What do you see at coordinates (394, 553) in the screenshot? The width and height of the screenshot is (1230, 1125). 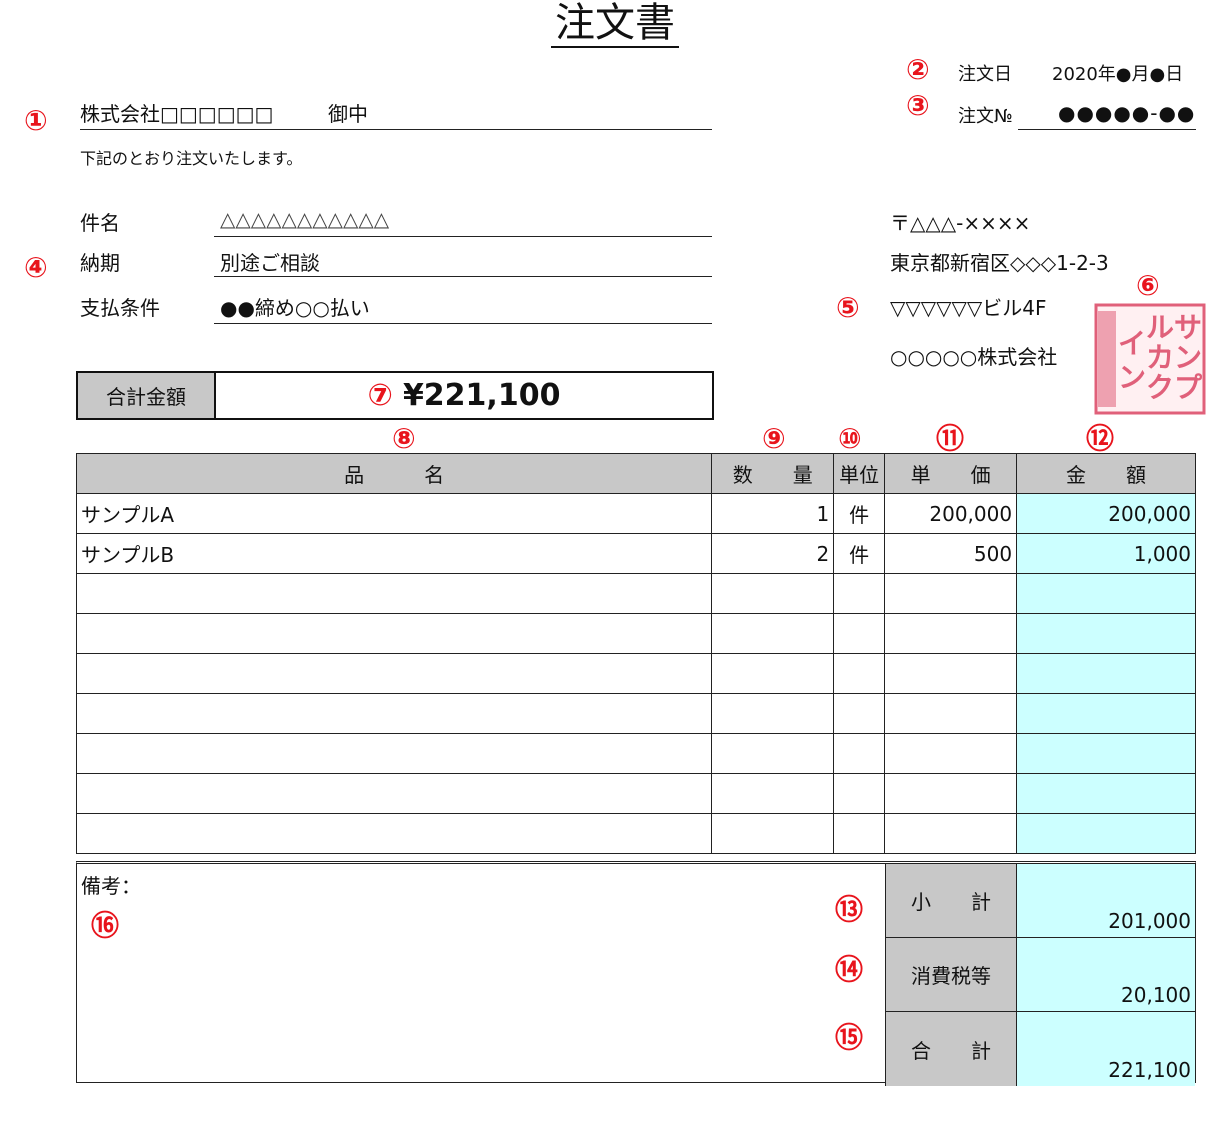 I see `cell-item-name: サンプルB` at bounding box center [394, 553].